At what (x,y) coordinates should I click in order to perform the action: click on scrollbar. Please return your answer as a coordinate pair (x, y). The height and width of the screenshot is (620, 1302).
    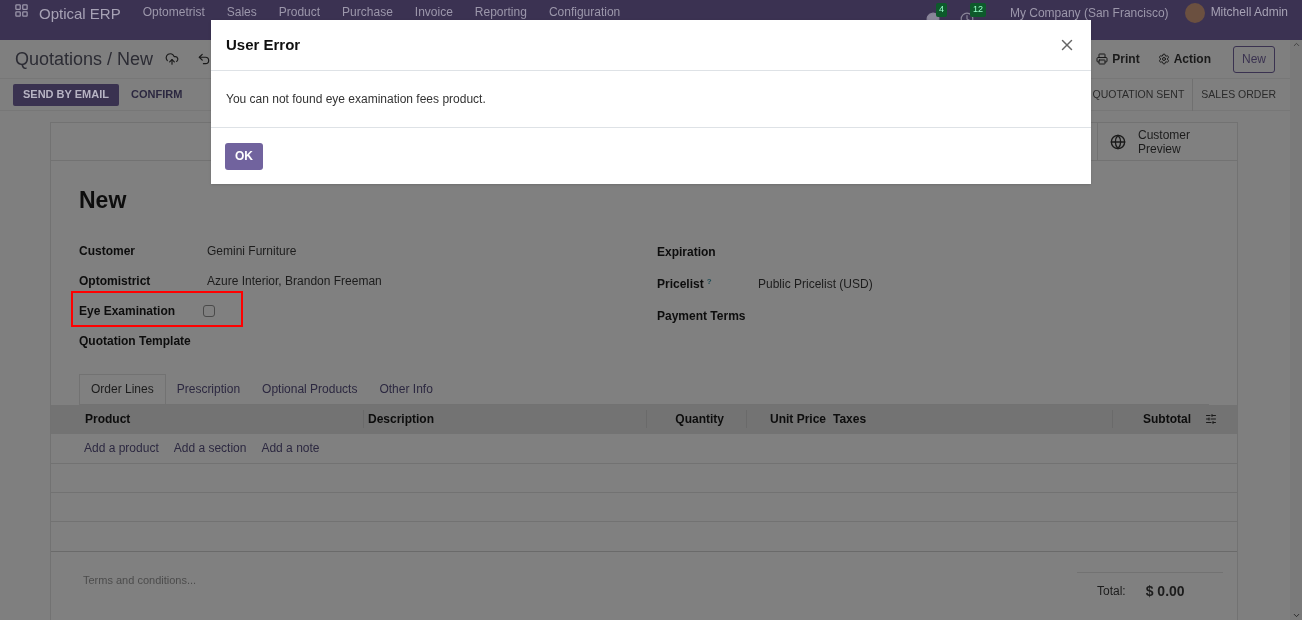
    Looking at the image, I should click on (1296, 330).